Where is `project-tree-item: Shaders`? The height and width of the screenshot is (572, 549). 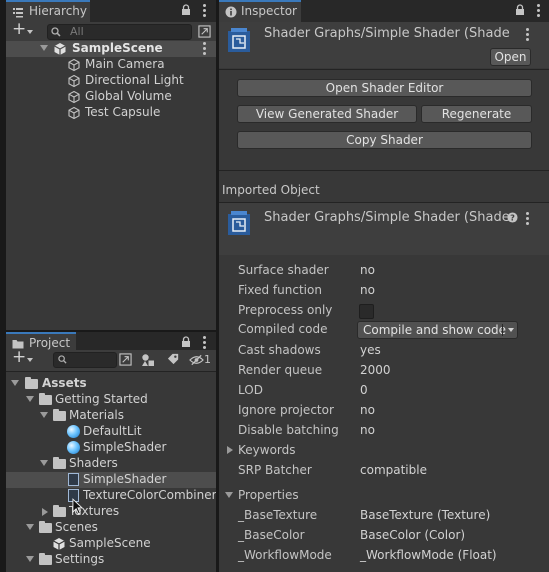
project-tree-item: Shaders is located at coordinates (111, 464).